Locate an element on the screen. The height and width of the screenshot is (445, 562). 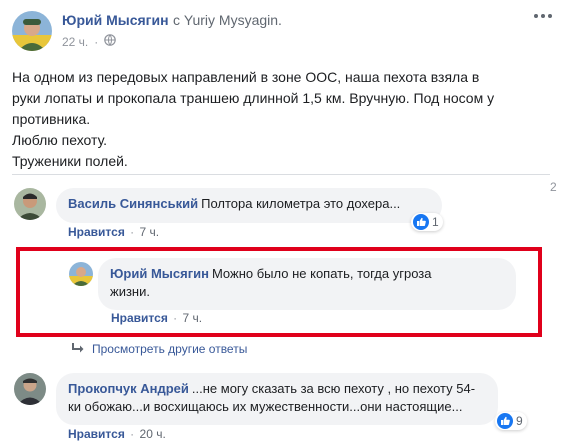
reaction-count: 9 is located at coordinates (519, 421).